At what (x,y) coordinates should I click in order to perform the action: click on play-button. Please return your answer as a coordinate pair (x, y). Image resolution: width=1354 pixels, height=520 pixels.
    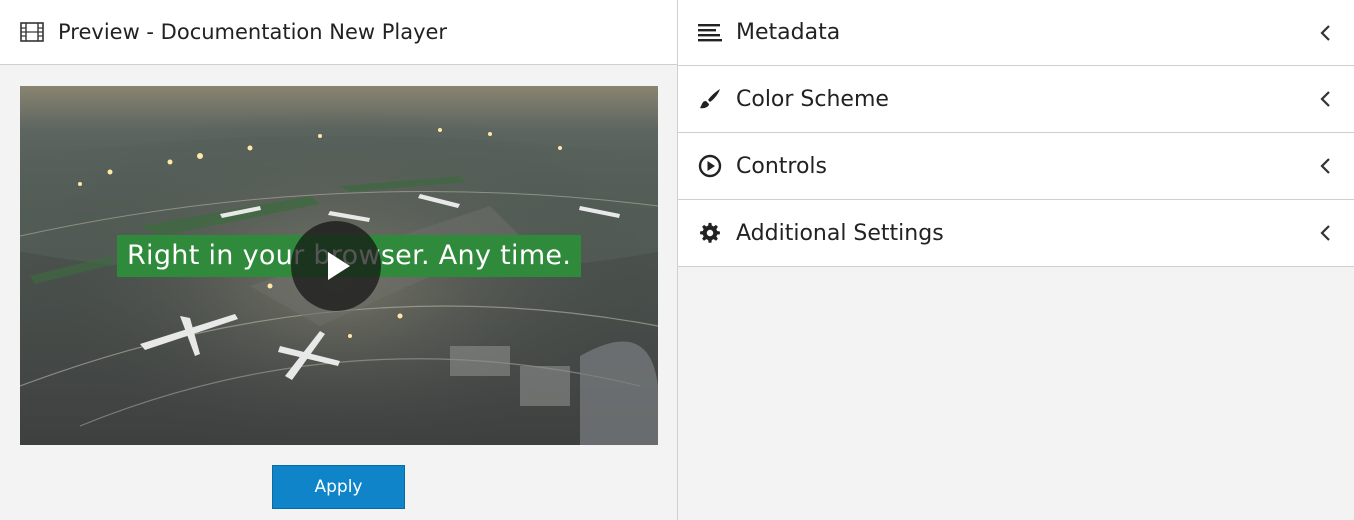
    Looking at the image, I should click on (336, 266).